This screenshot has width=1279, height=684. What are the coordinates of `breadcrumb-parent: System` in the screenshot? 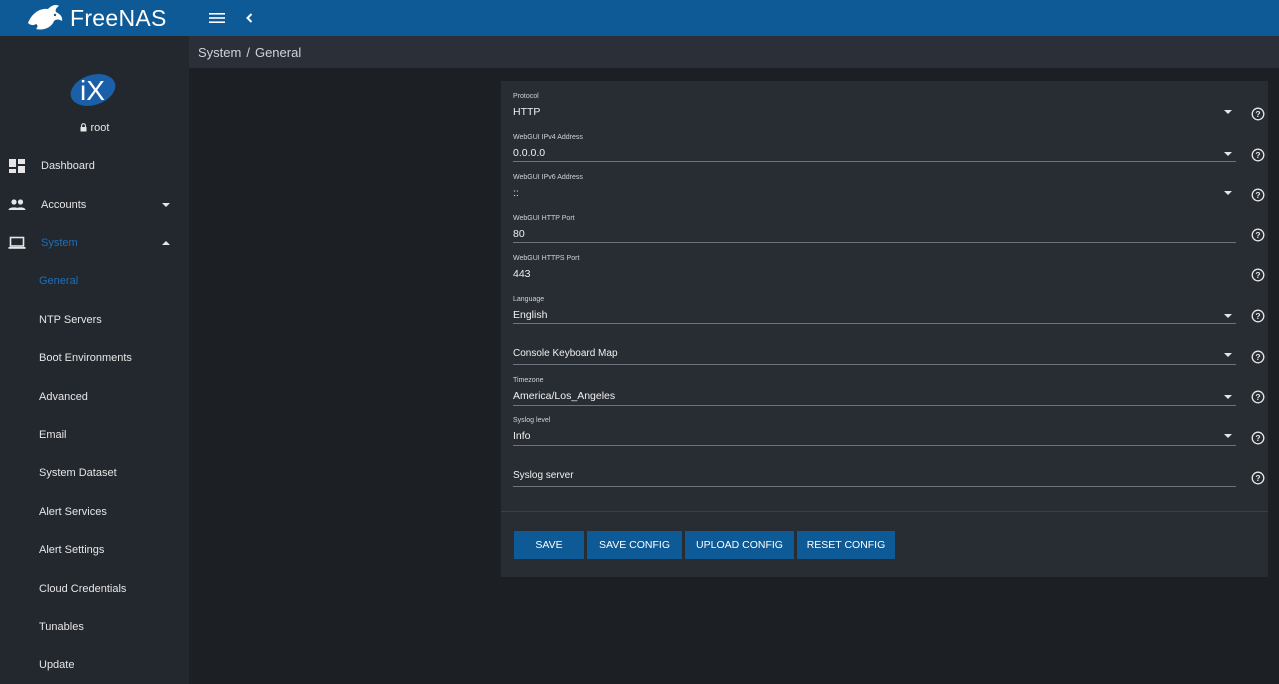 It's located at (219, 52).